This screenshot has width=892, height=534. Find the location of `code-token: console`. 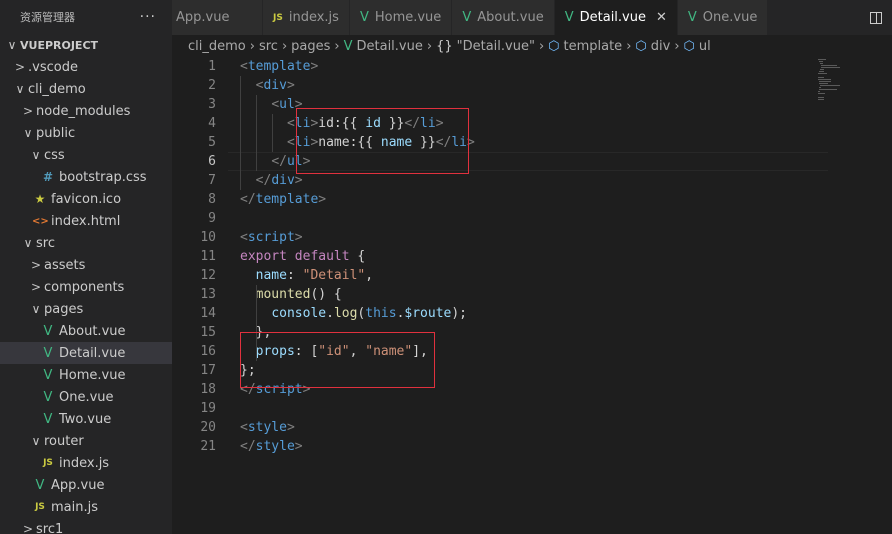

code-token: console is located at coordinates (299, 313).